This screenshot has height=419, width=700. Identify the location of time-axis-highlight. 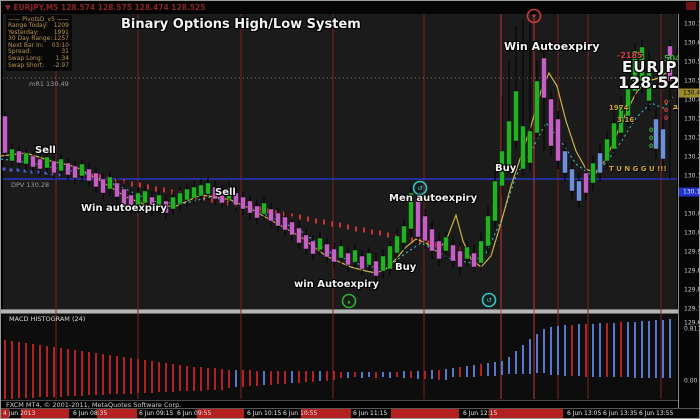
(425, 413).